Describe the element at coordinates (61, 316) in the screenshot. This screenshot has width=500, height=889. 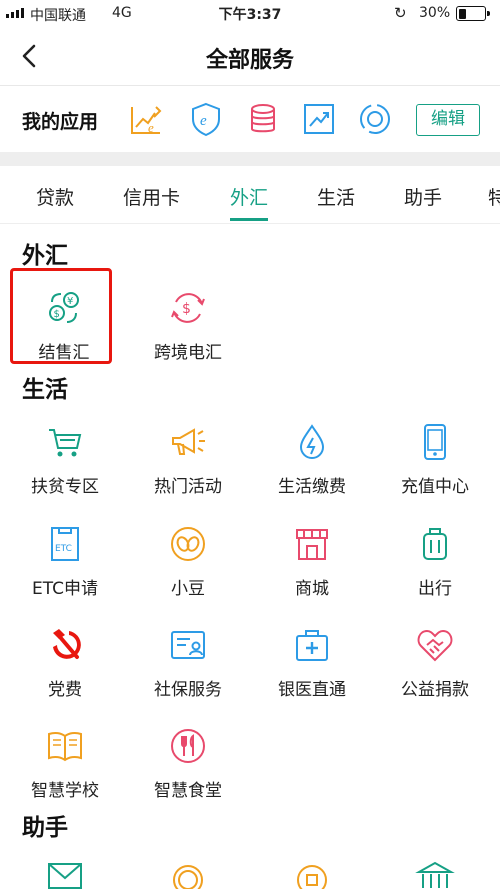
I see `highlight-box` at that location.